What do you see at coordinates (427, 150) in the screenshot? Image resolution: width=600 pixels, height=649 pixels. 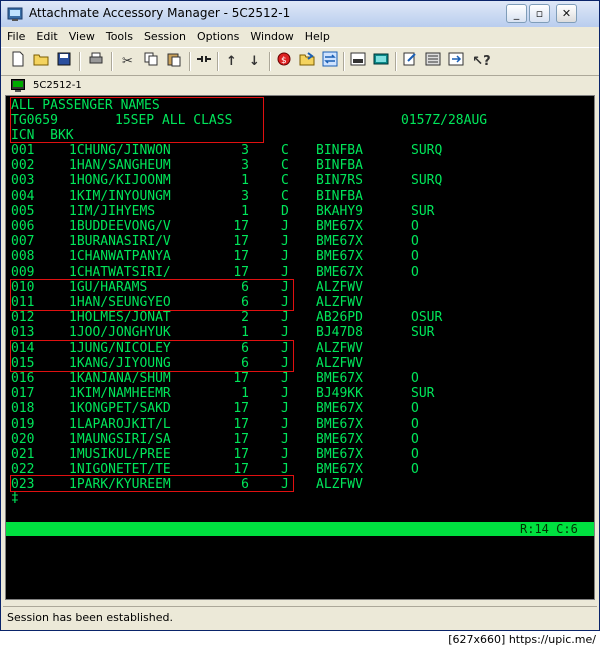 I see `passenger-remark: SURQ` at bounding box center [427, 150].